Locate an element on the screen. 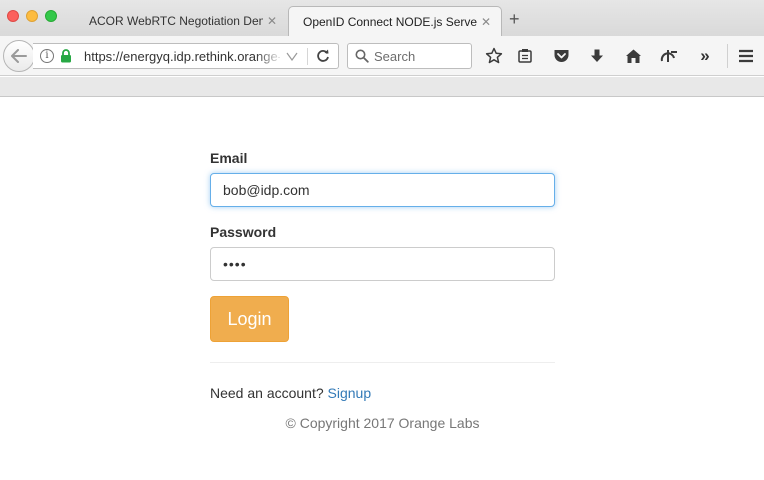 Image resolution: width=764 pixels, height=480 pixels. lock-icon is located at coordinates (66, 56).